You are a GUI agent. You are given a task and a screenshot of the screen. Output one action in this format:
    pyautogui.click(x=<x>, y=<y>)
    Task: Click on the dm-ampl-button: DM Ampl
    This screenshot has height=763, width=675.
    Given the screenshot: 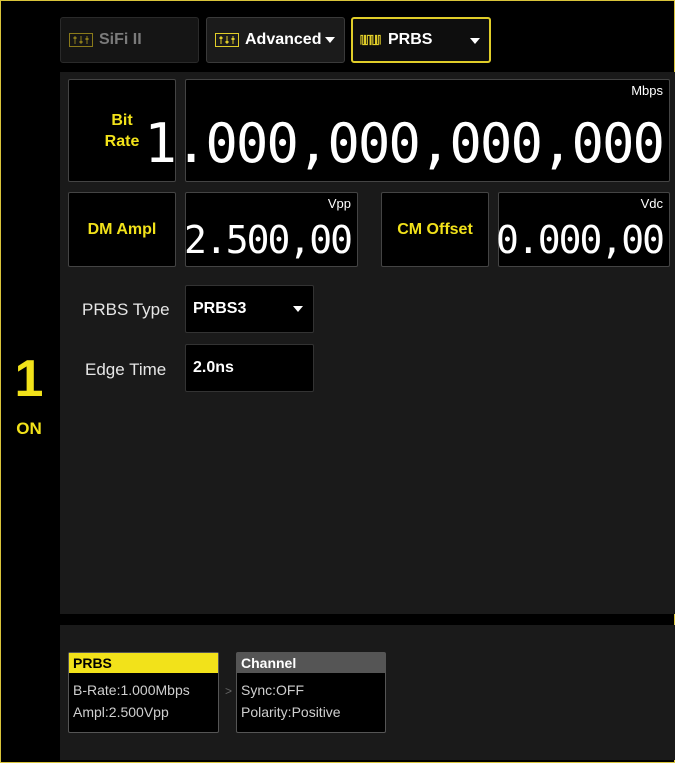 What is the action you would take?
    pyautogui.click(x=122, y=229)
    